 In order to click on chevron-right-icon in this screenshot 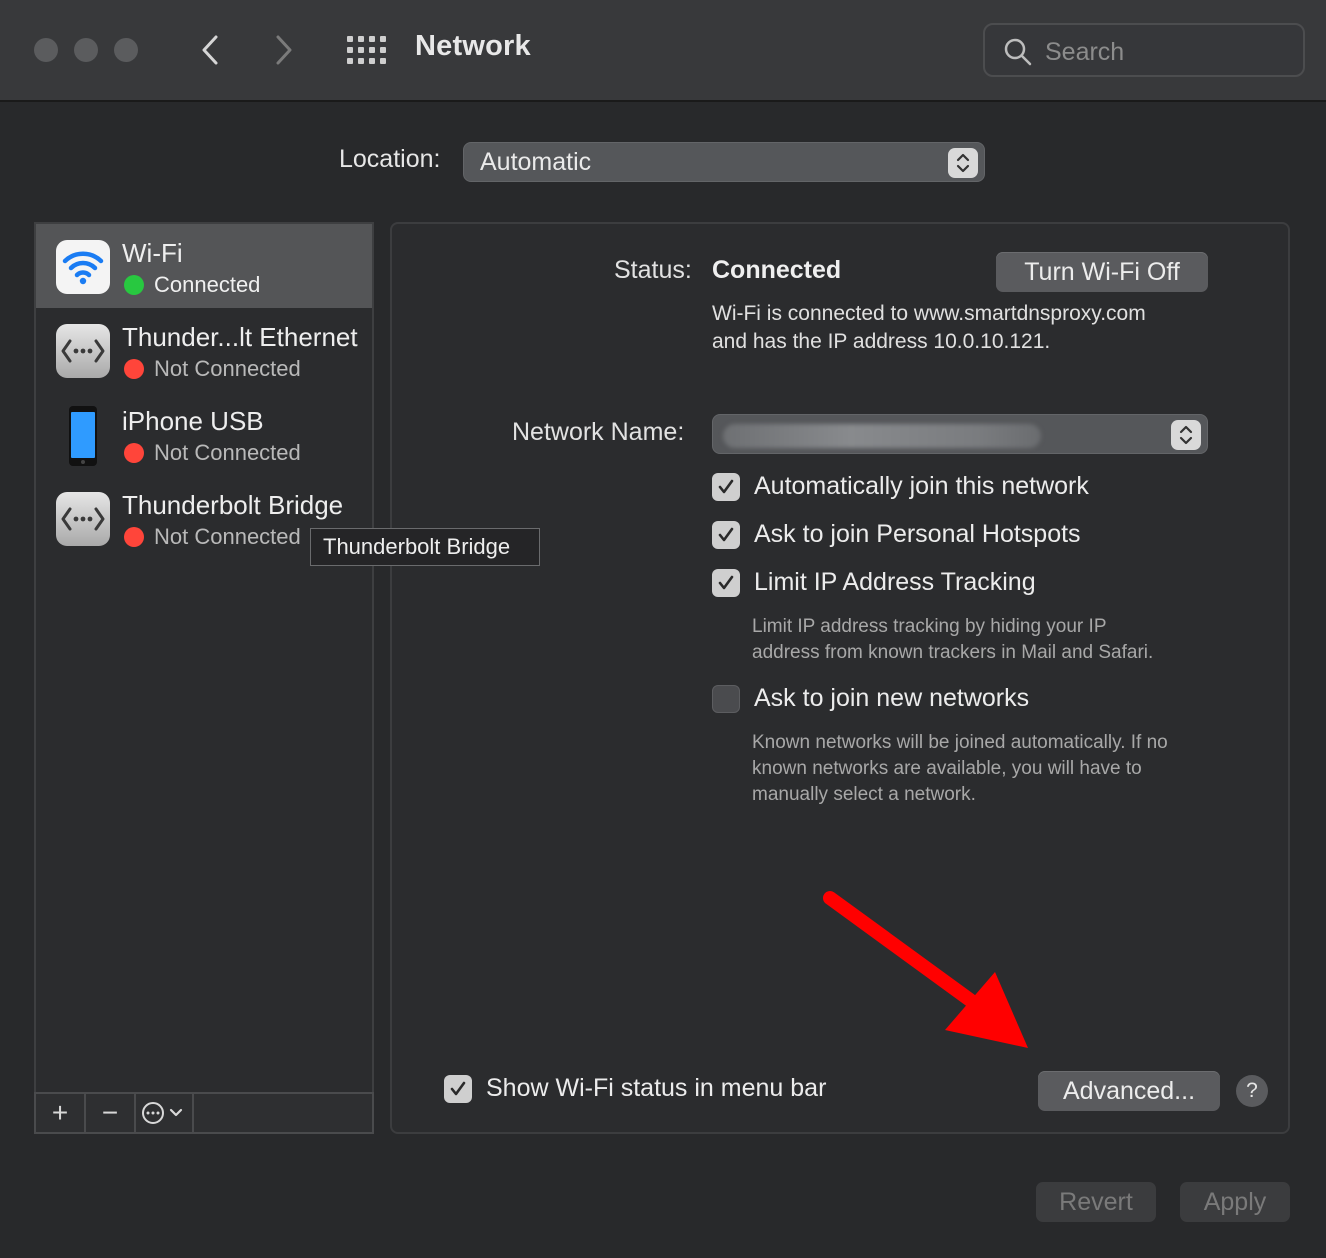, I will do `click(284, 50)`.